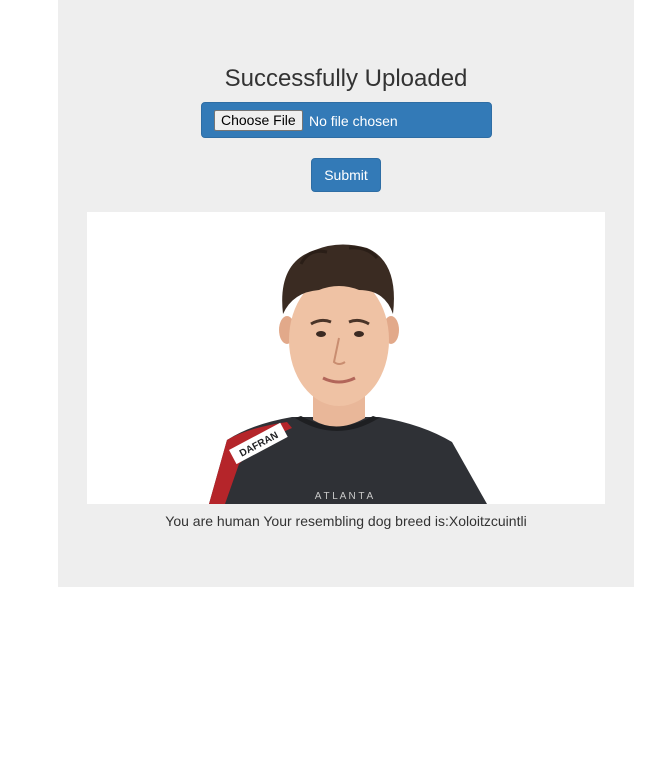 The image size is (663, 757). I want to click on jersey-lettering: A T L A N T A, so click(344, 496).